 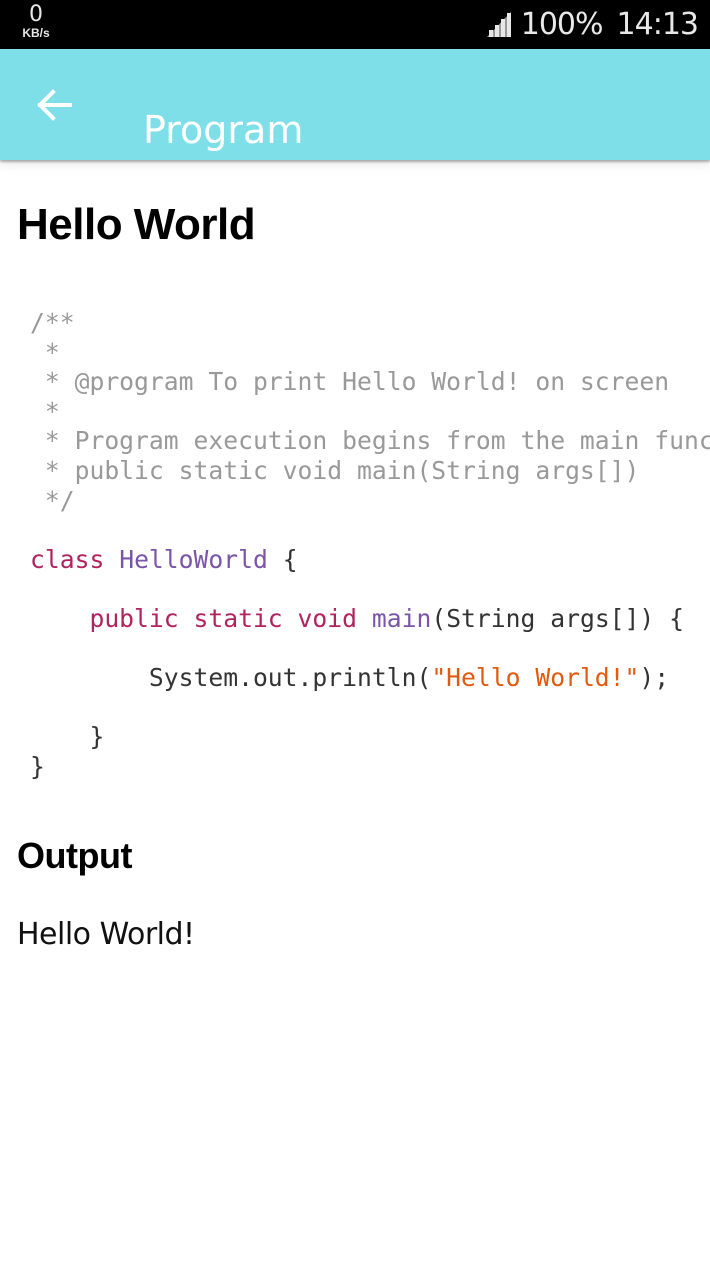 I want to click on clock: 14:13, so click(x=657, y=24).